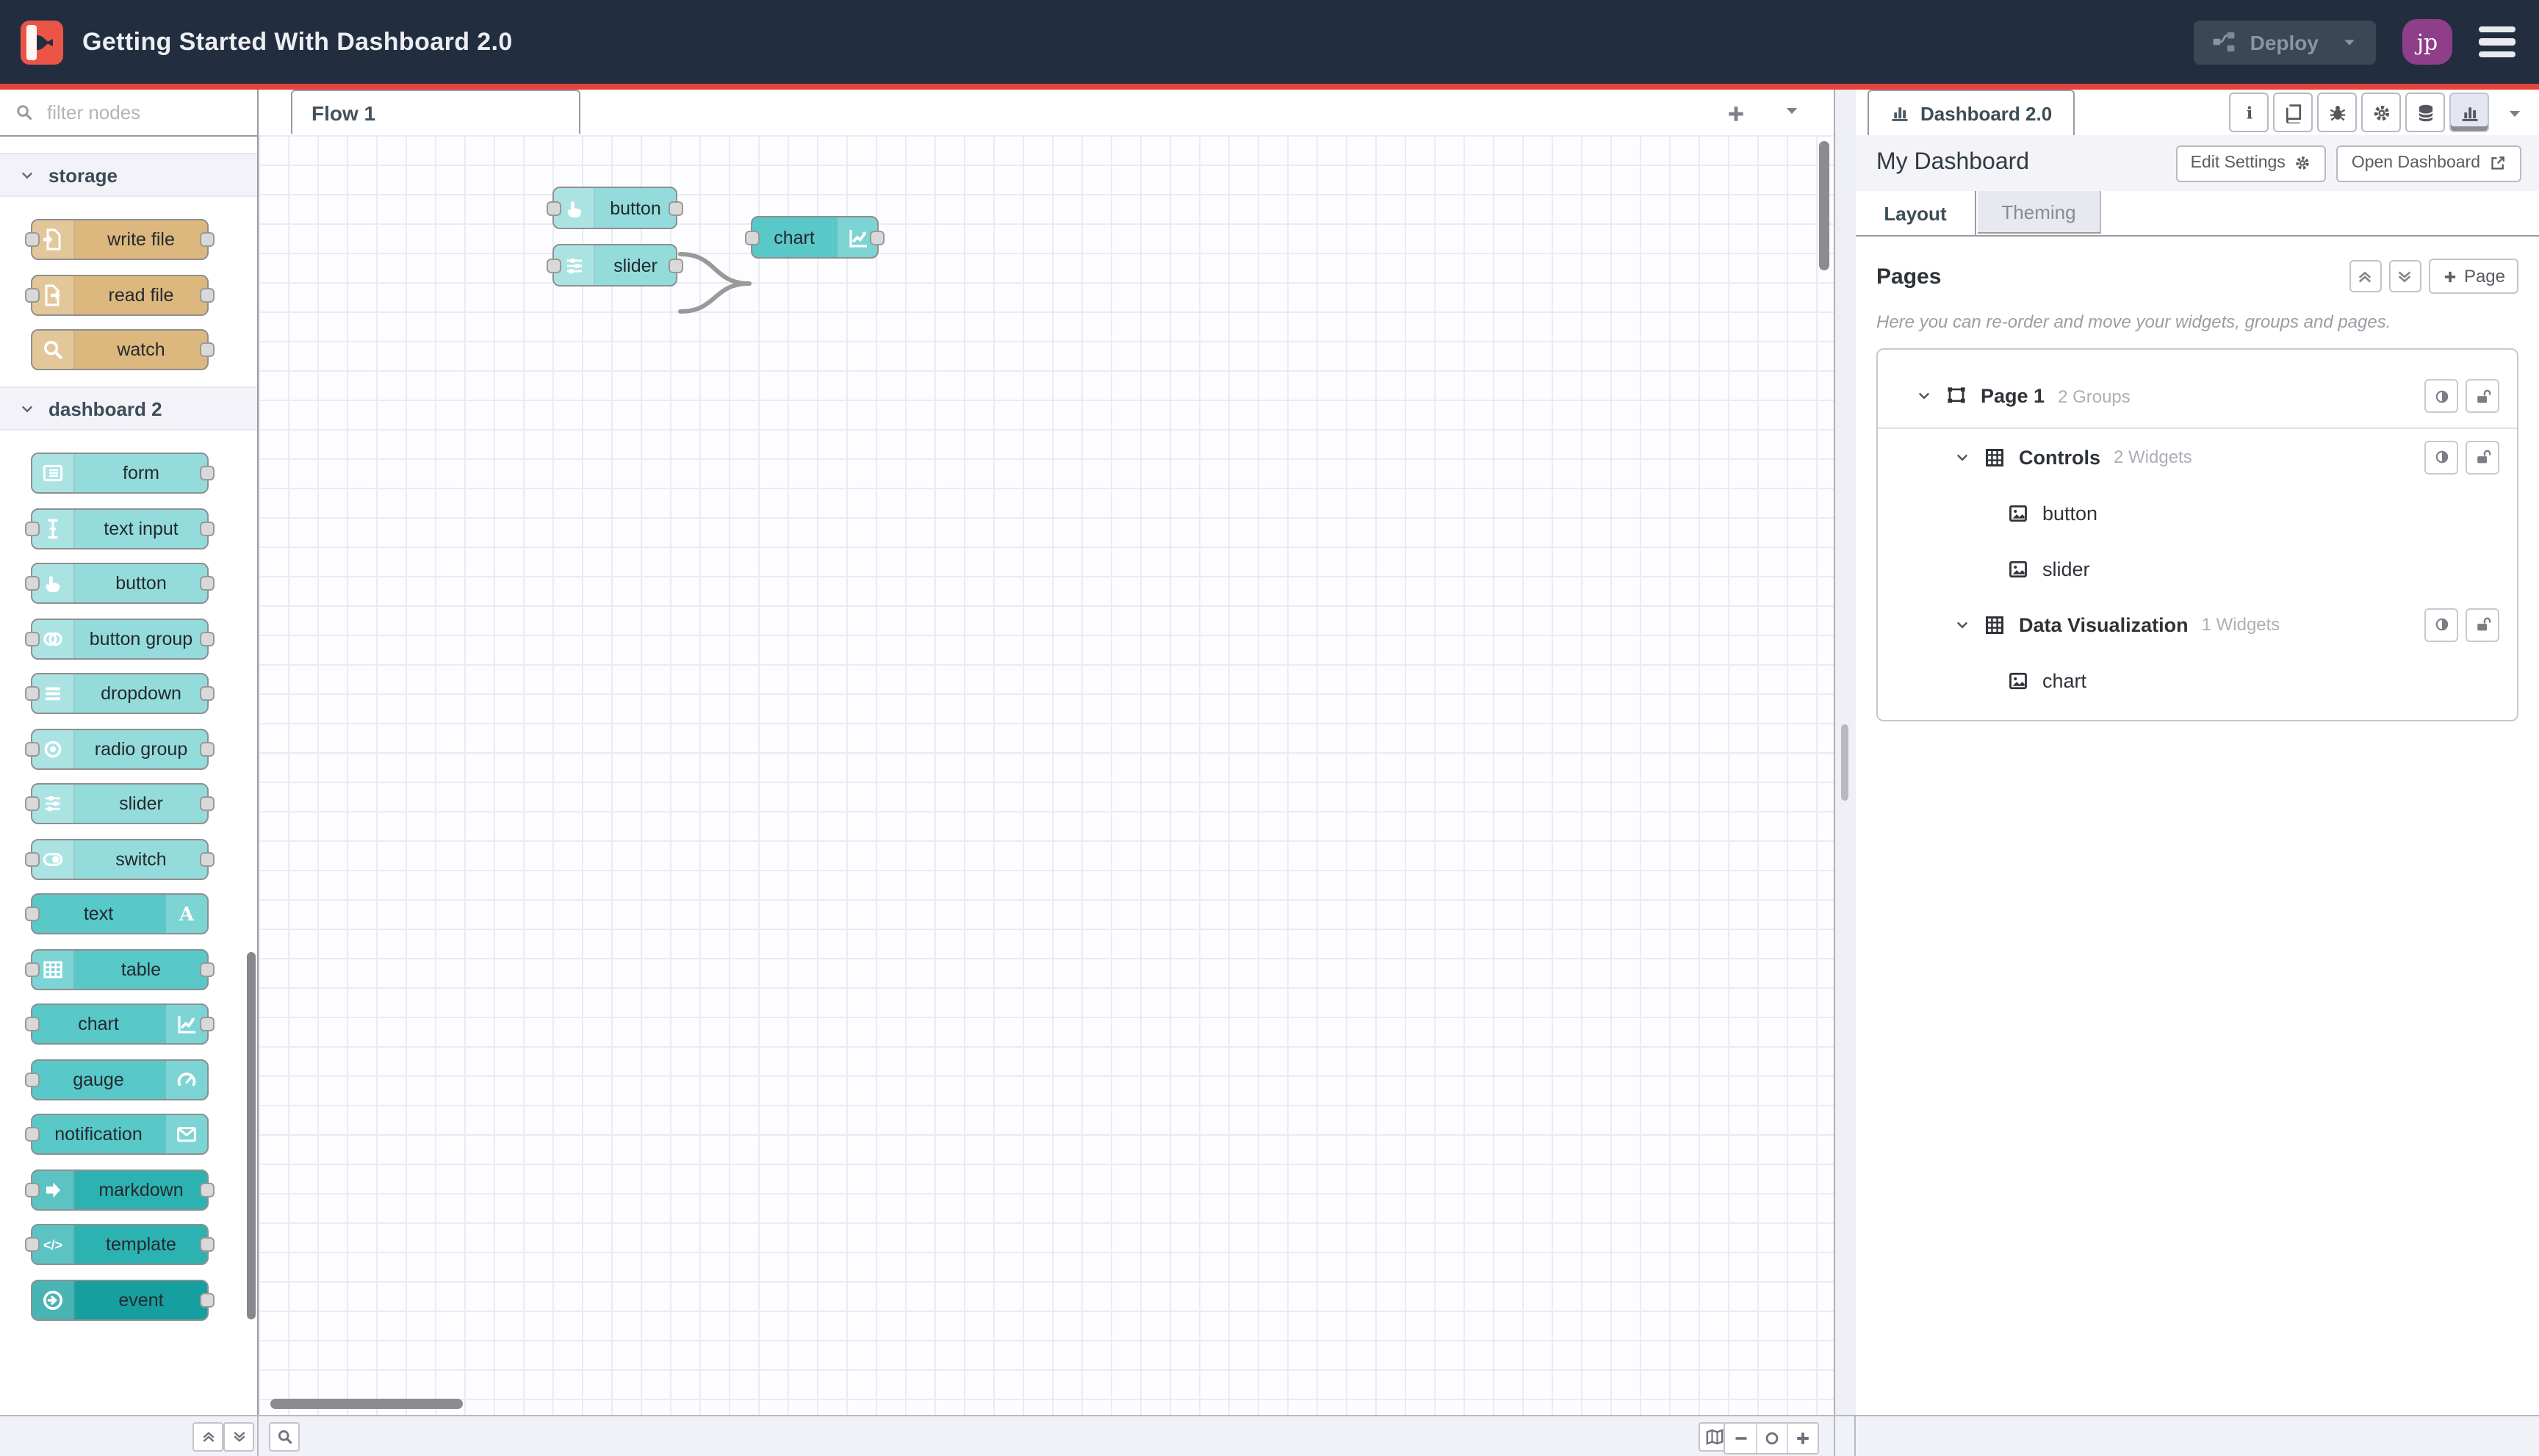 This screenshot has width=2539, height=1456. I want to click on deploy-button: Deploy, so click(2285, 42).